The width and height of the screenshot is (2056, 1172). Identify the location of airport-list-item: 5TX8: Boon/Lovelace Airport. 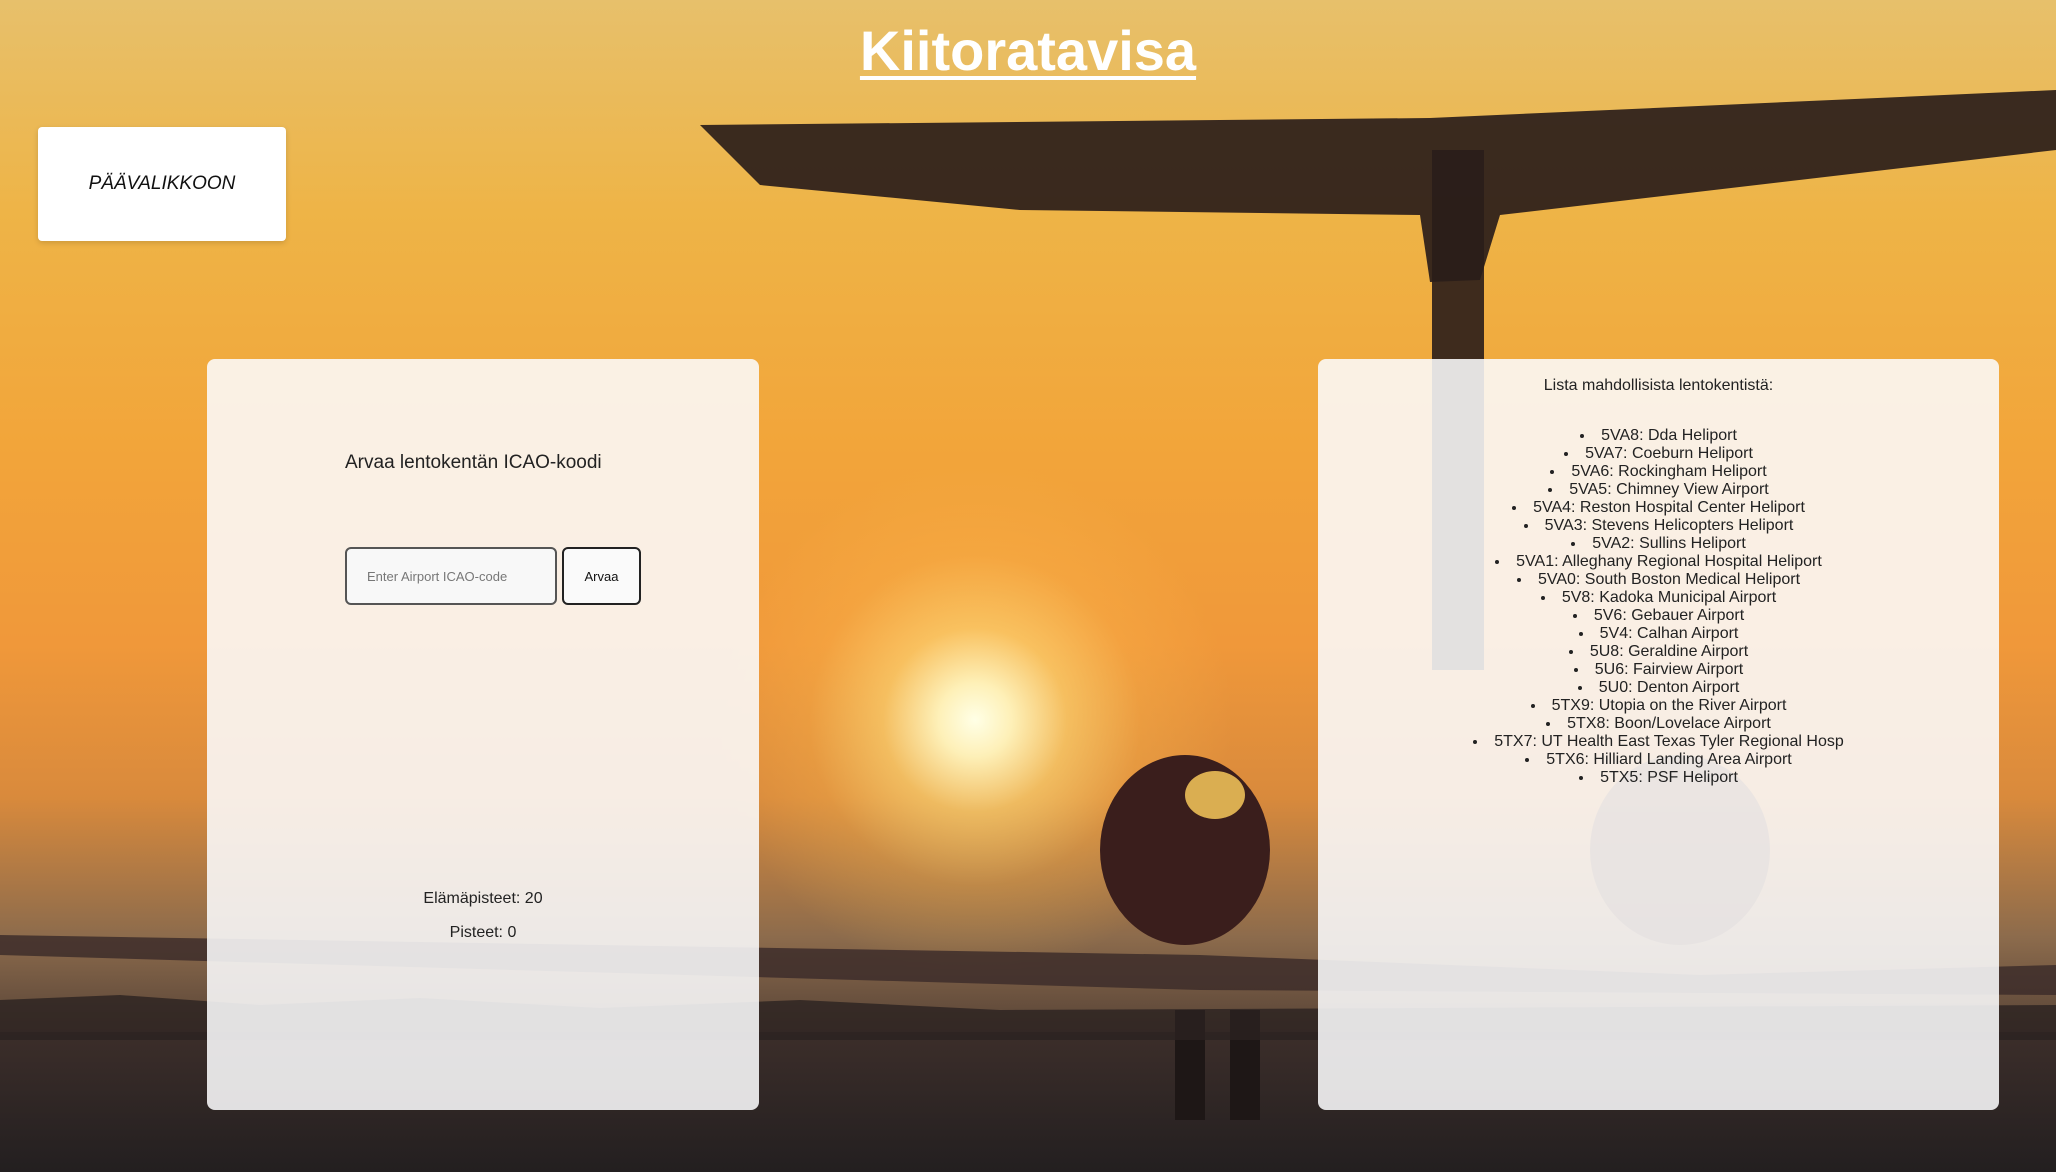
(1658, 724).